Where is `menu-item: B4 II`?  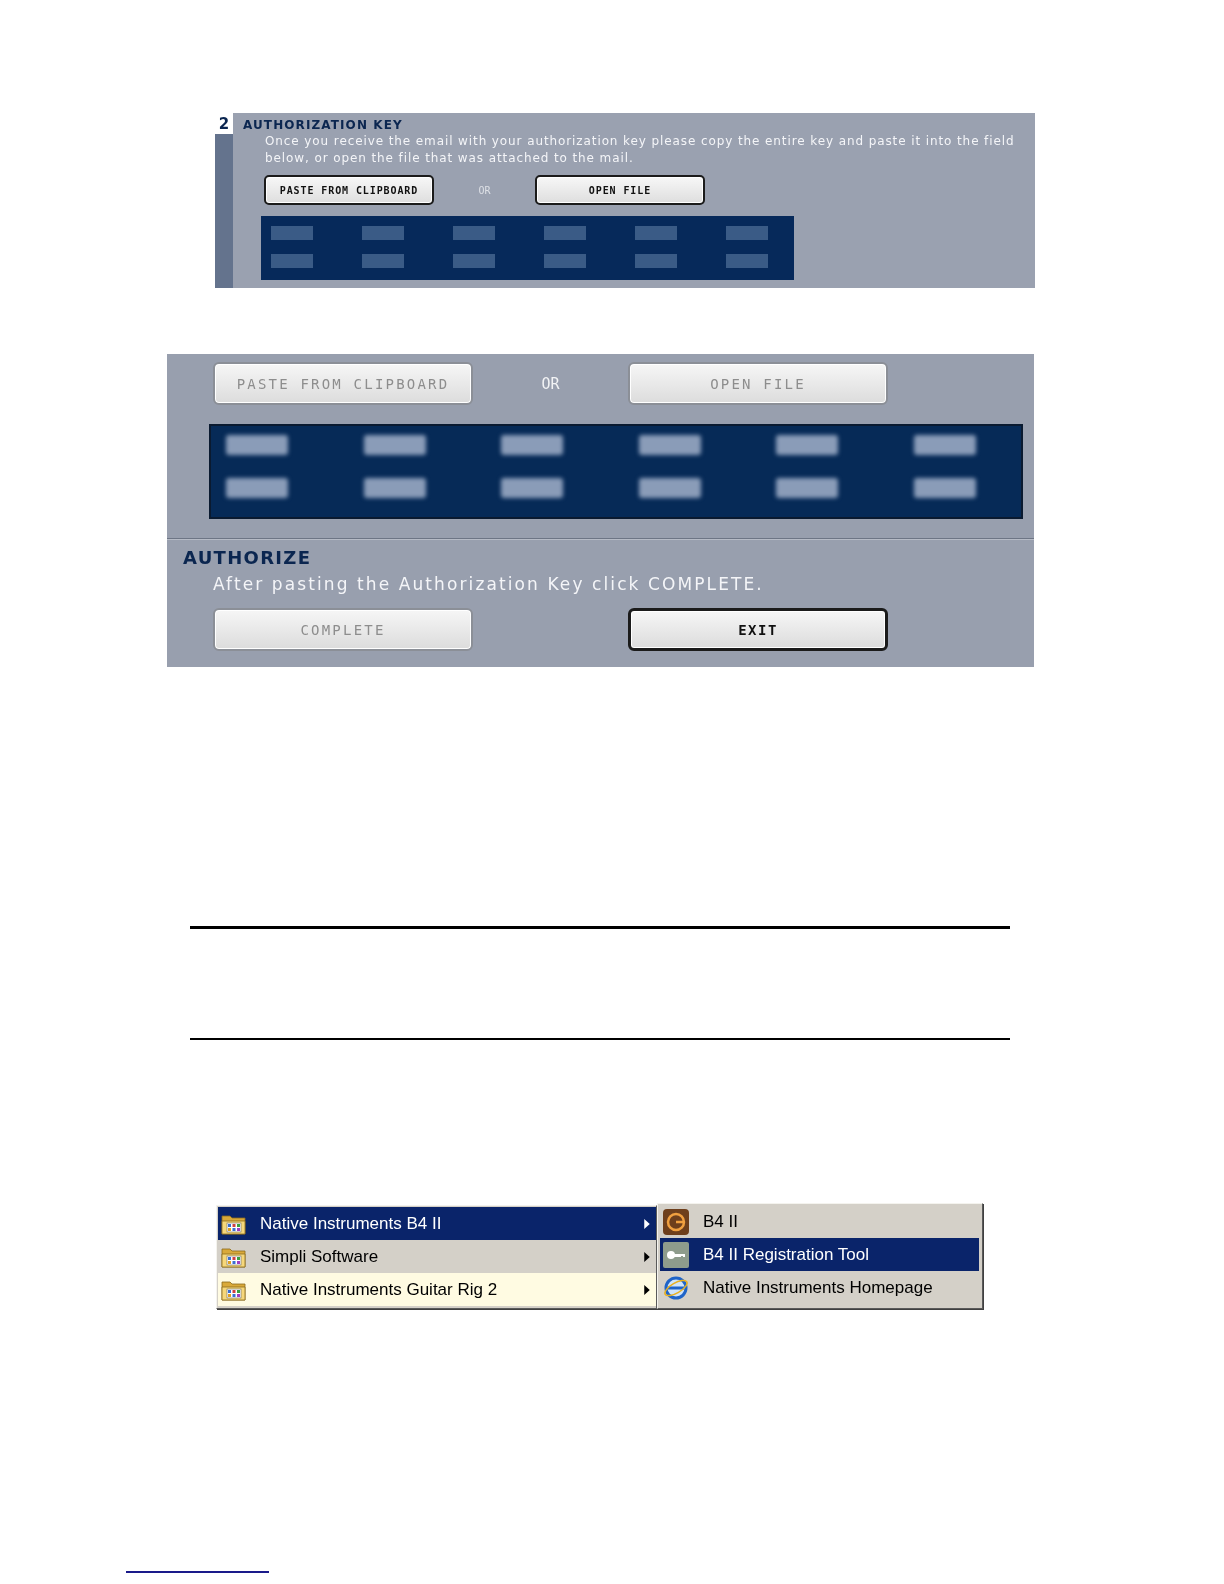
menu-item: B4 II is located at coordinates (819, 1221).